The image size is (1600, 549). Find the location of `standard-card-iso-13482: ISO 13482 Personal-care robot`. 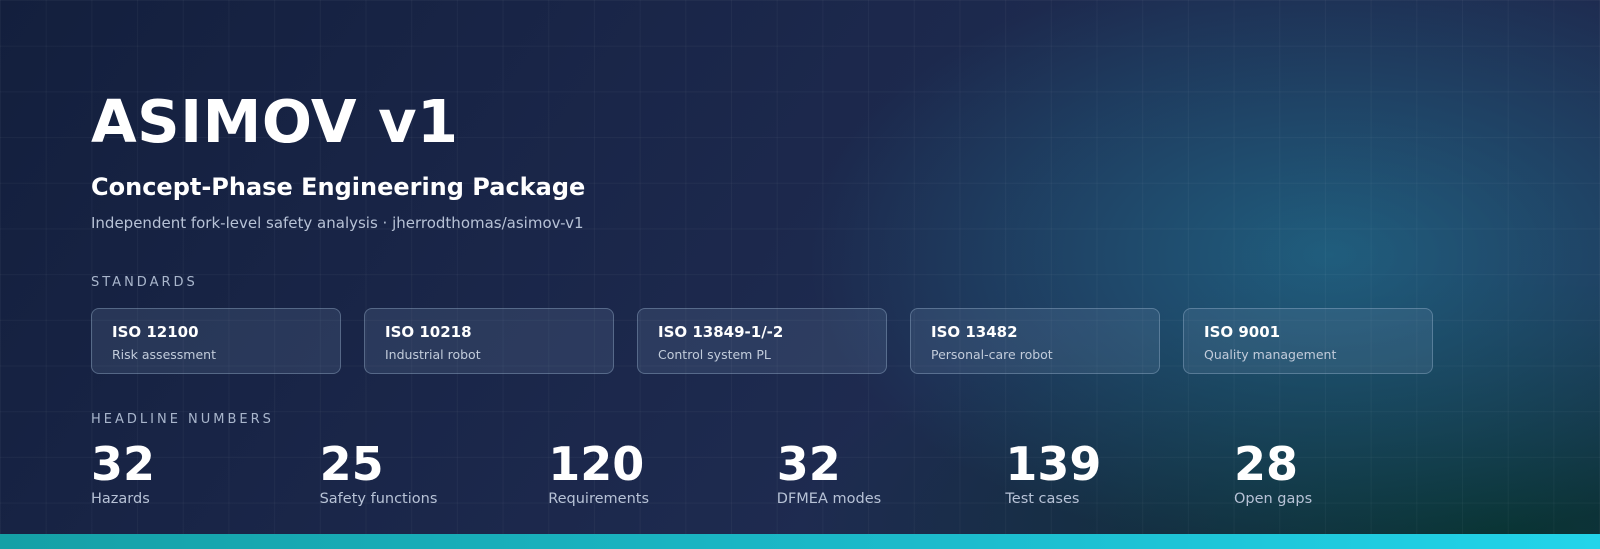

standard-card-iso-13482: ISO 13482 Personal-care robot is located at coordinates (1035, 341).